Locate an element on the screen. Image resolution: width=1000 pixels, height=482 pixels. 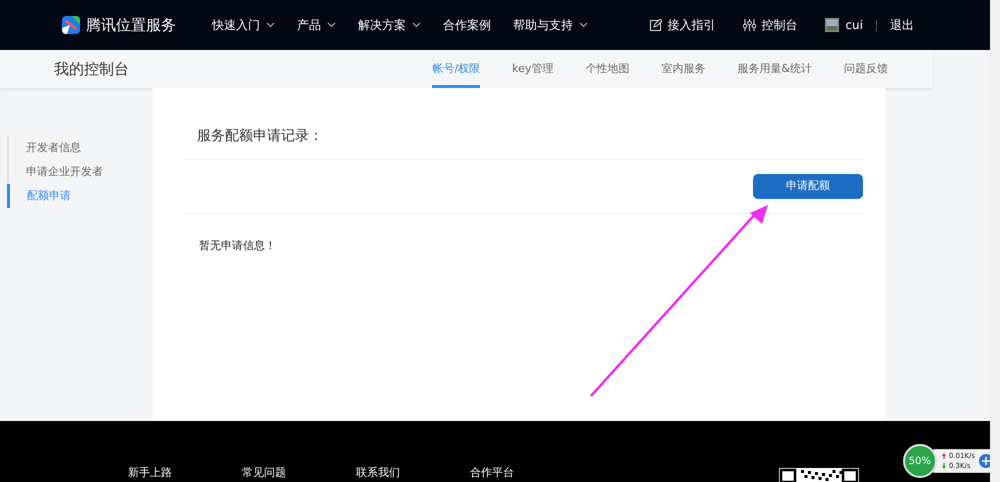
up-arrow-icon is located at coordinates (944, 456).